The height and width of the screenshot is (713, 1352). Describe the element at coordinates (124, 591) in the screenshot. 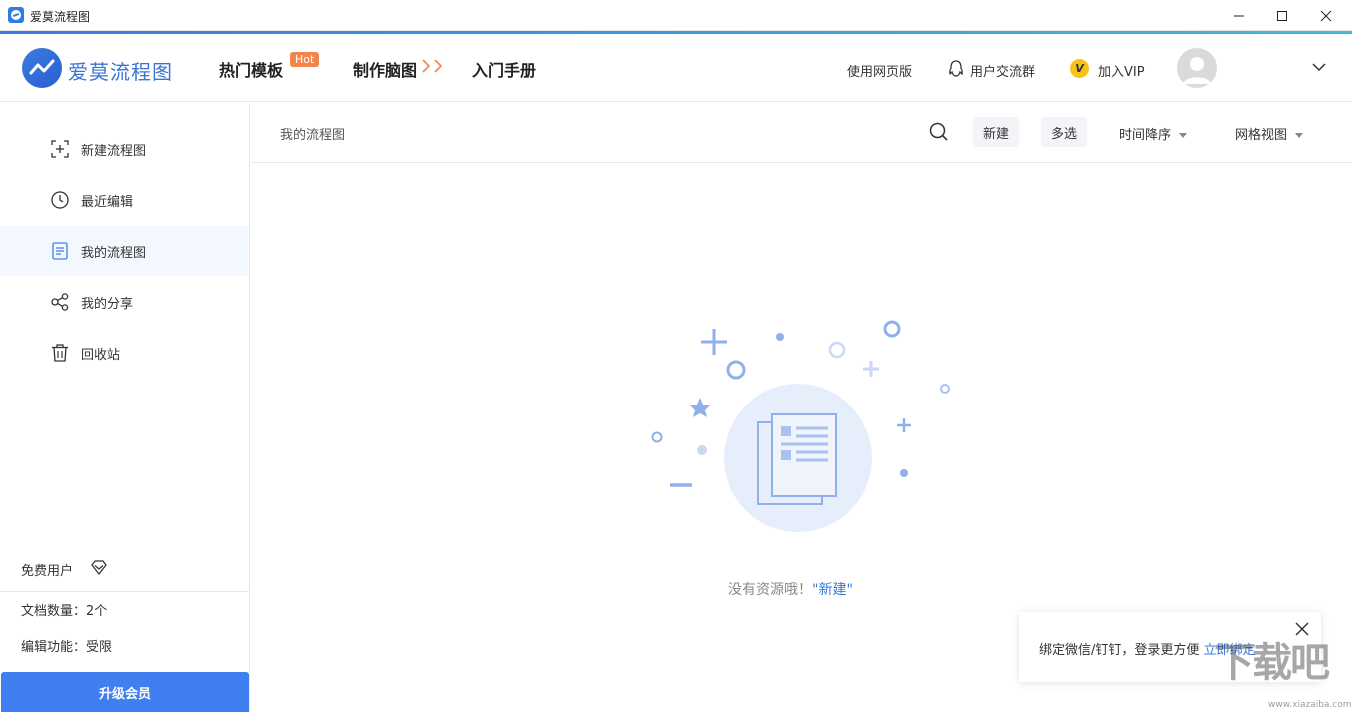

I see `sidebar-divider` at that location.